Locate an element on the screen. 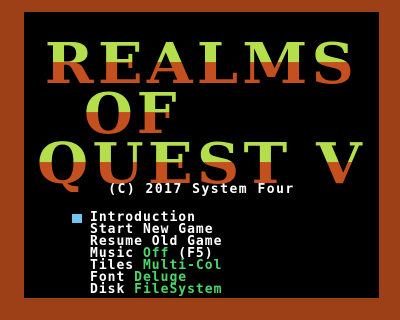 The width and height of the screenshot is (400, 320). disk-setting-value: FileSystem is located at coordinates (178, 289).